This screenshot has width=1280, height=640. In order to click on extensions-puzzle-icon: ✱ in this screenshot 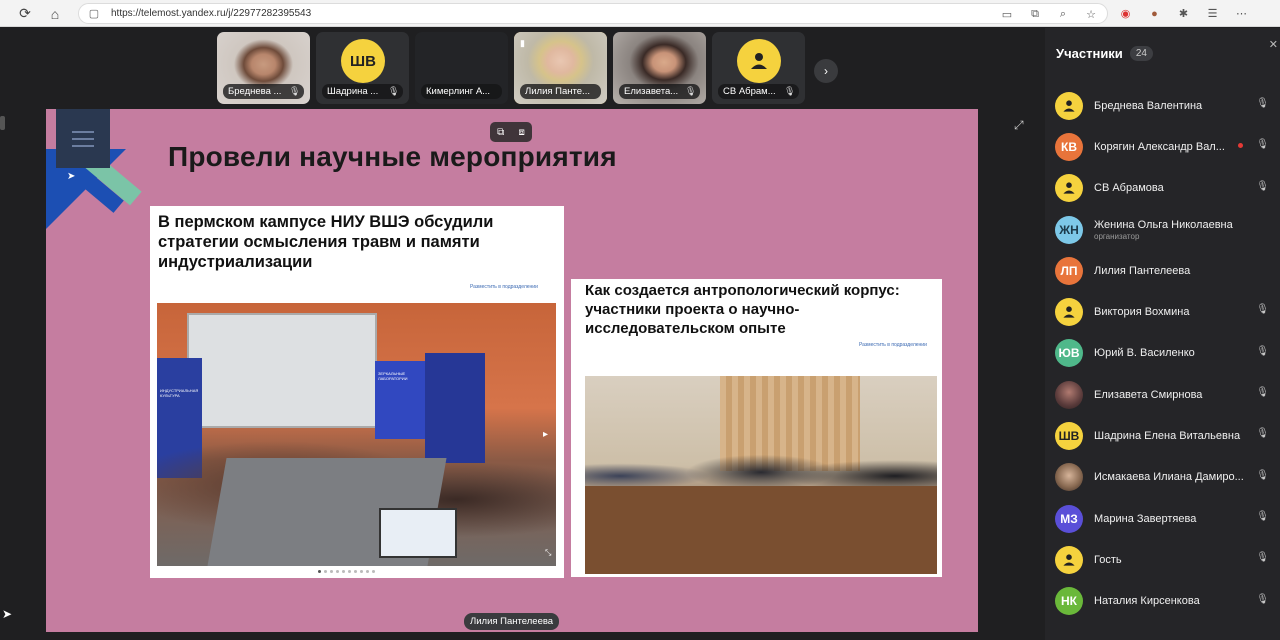, I will do `click(1183, 13)`.